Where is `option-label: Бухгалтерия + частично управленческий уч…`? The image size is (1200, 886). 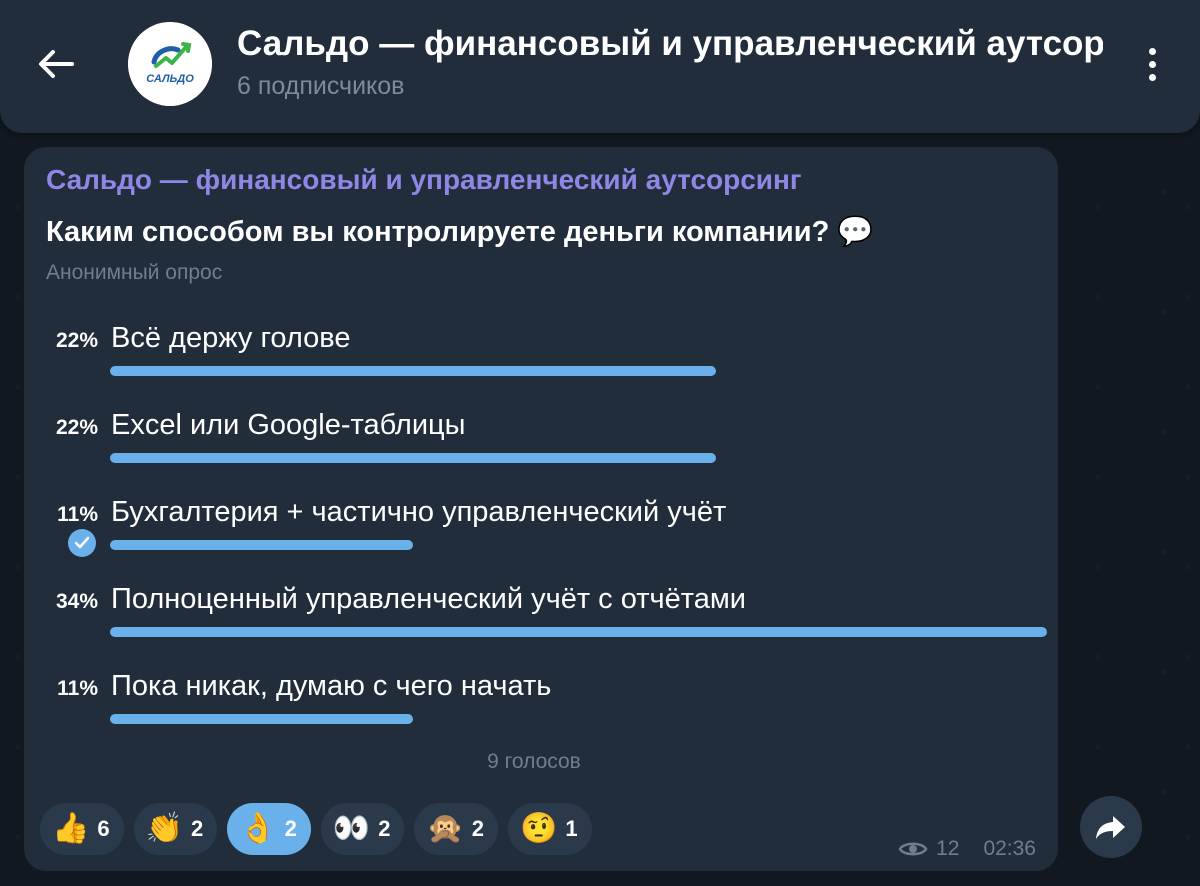 option-label: Бухгалтерия + частично управленческий уч… is located at coordinates (419, 512).